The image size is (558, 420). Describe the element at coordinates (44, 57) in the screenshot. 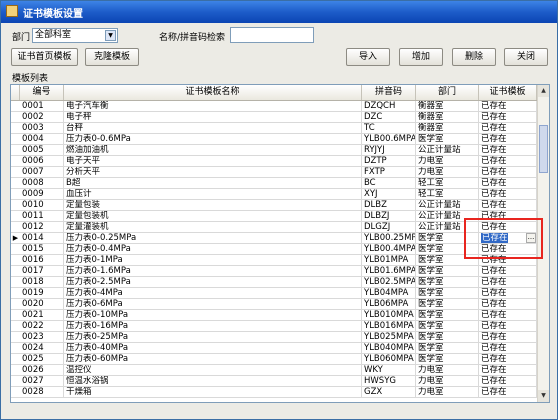

I see `cover-template-button: 证书首页模板` at that location.